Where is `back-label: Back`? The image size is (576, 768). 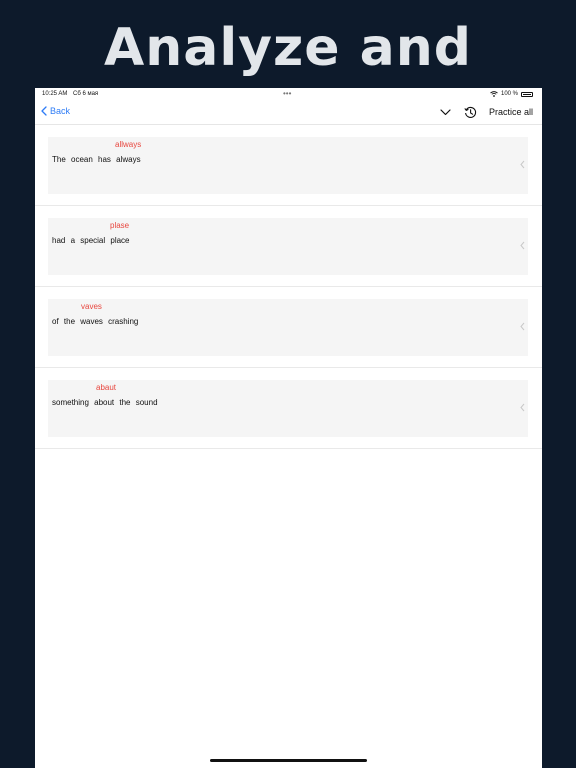
back-label: Back is located at coordinates (60, 111).